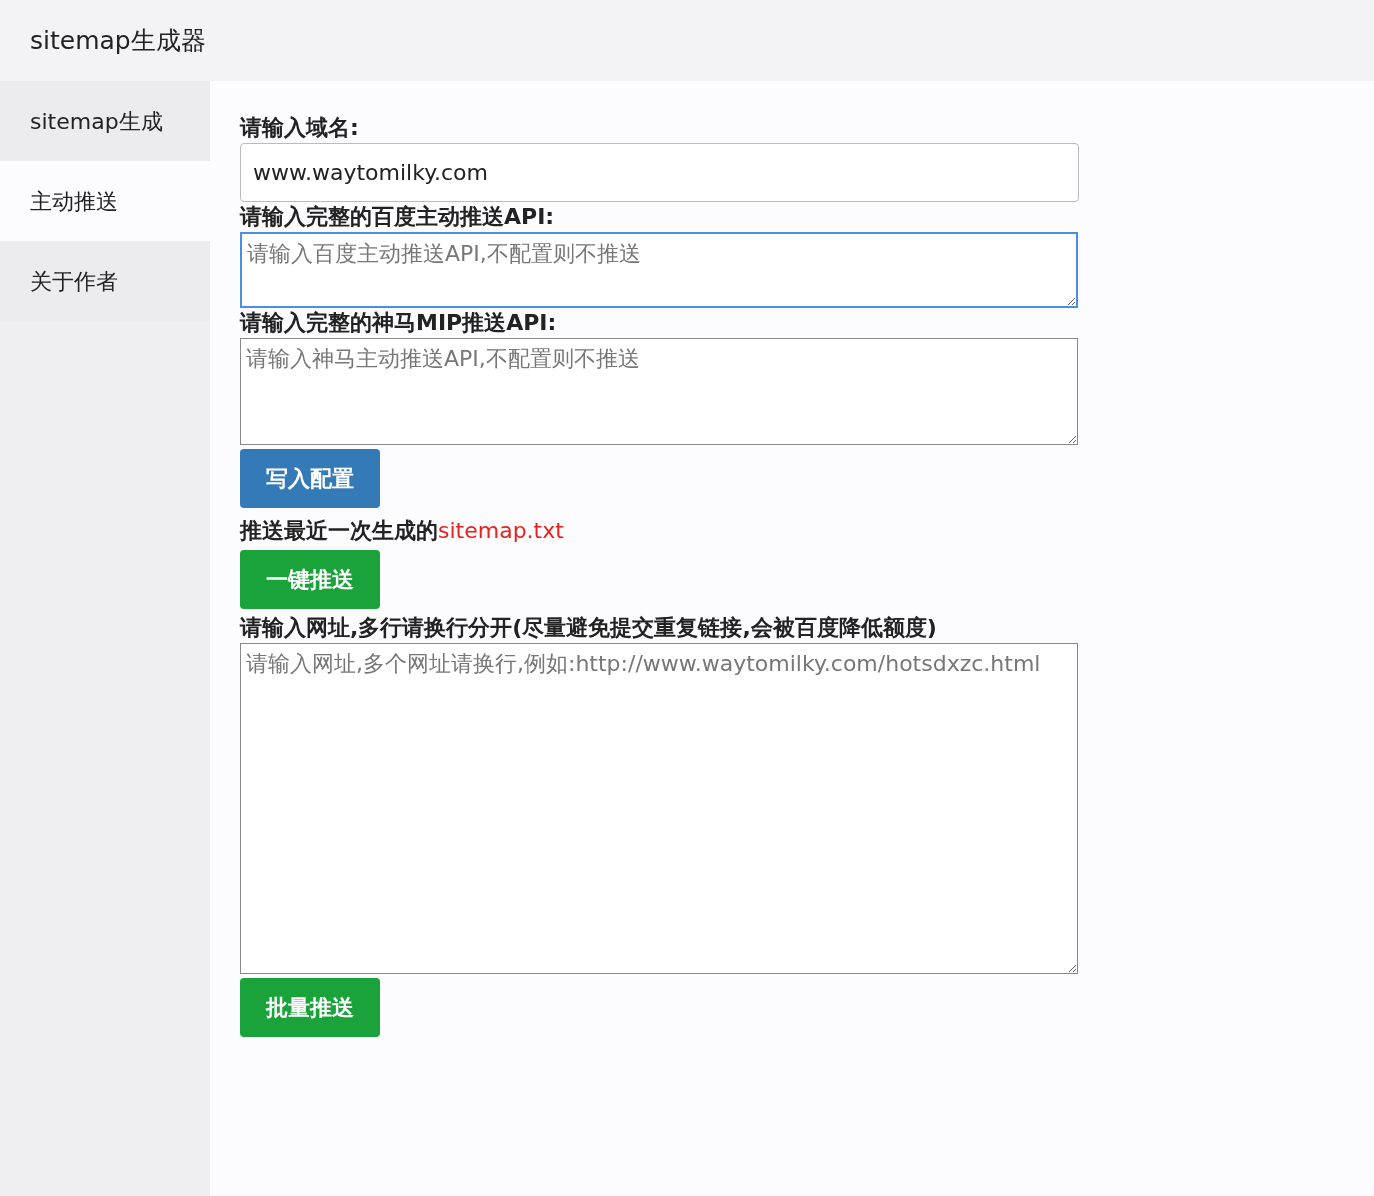 Image resolution: width=1374 pixels, height=1196 pixels. Describe the element at coordinates (118, 40) in the screenshot. I see `app-title: sitemap生成器` at that location.